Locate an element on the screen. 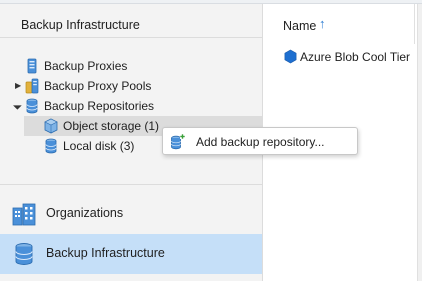 This screenshot has width=422, height=281. tree-item-backup-proxy-pools: ▶ Backup Proxy Pools is located at coordinates (131, 86).